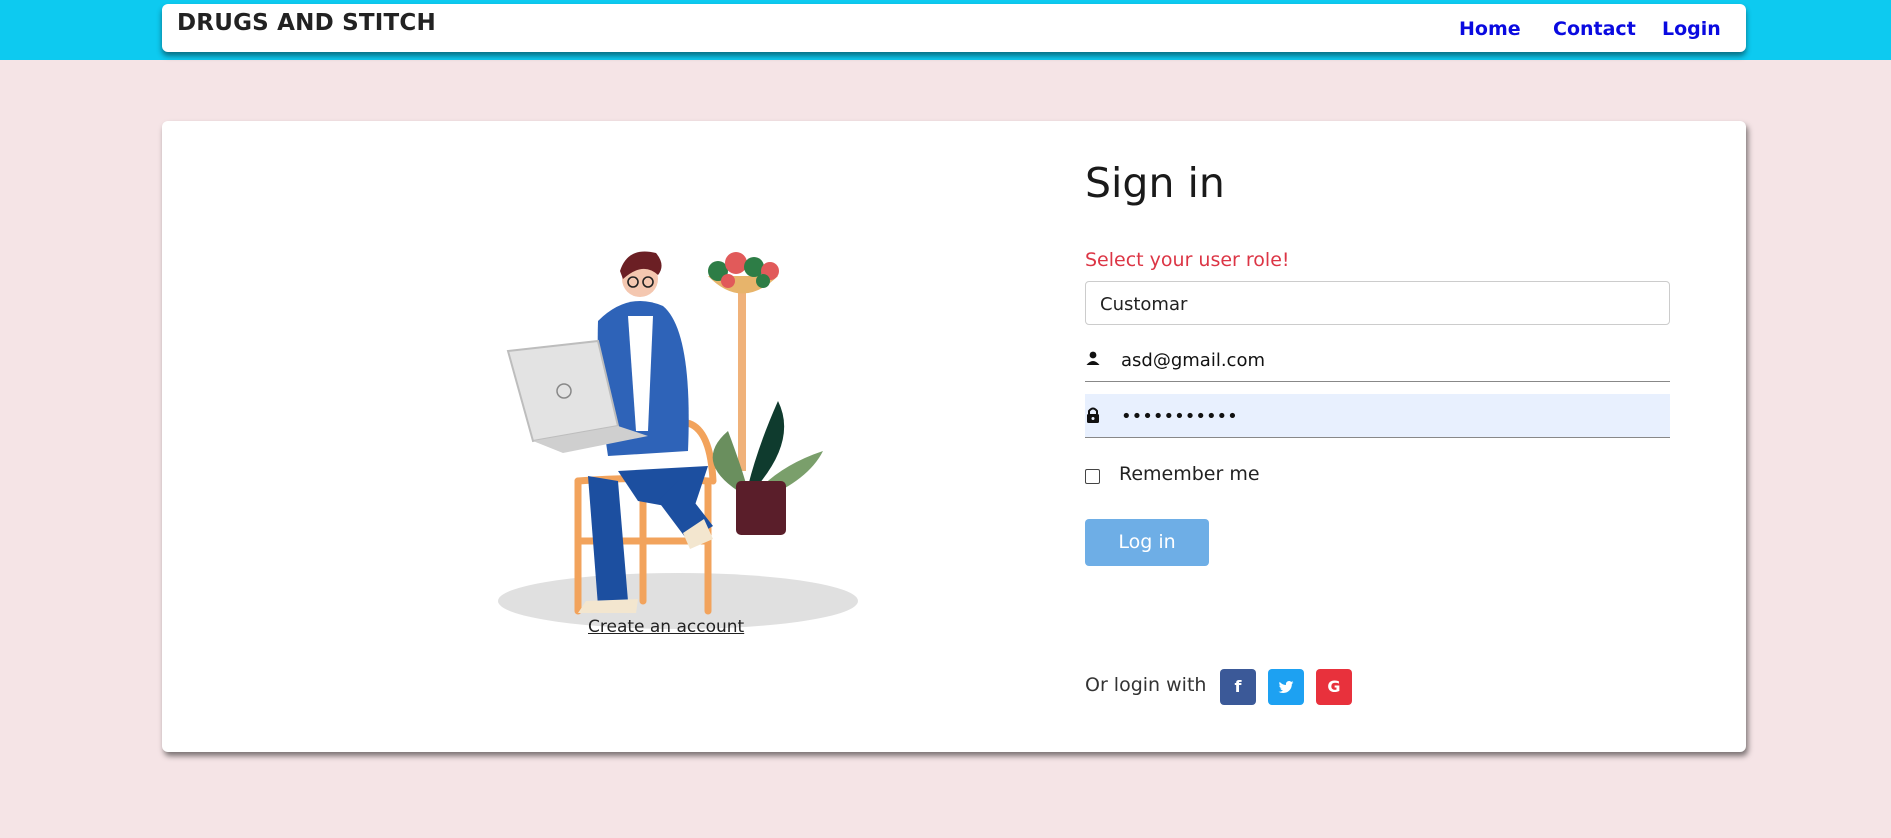  What do you see at coordinates (1334, 687) in the screenshot?
I see `google-icon: G` at bounding box center [1334, 687].